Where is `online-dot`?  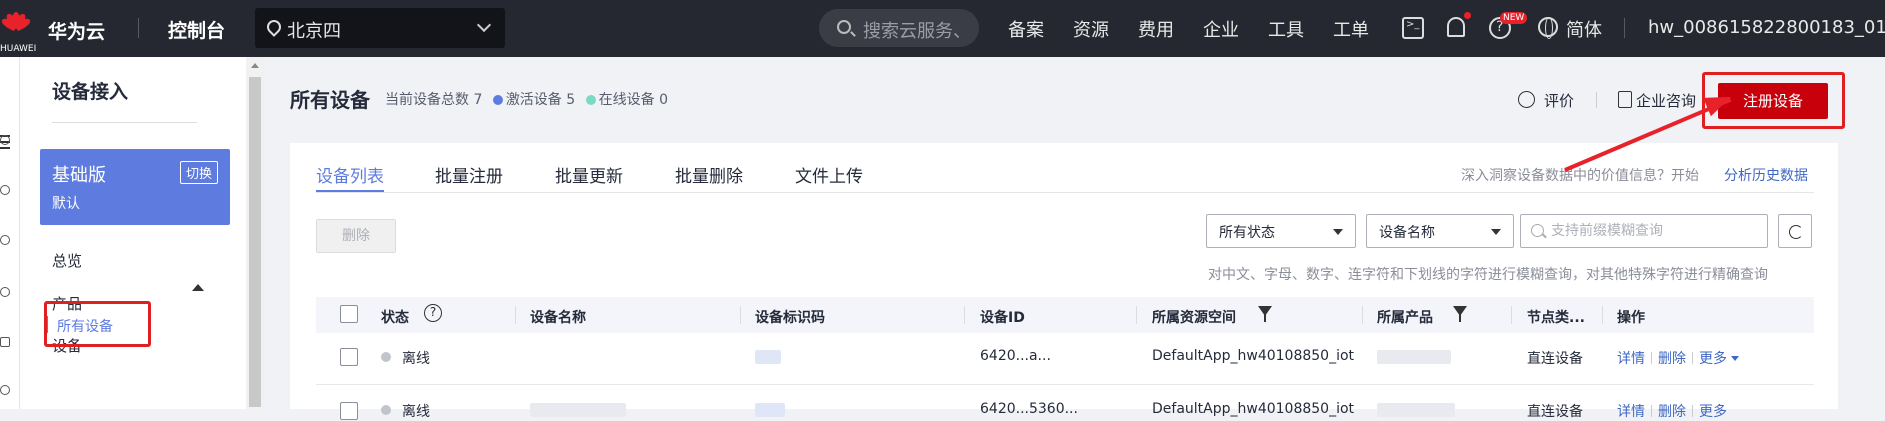
online-dot is located at coordinates (590, 100).